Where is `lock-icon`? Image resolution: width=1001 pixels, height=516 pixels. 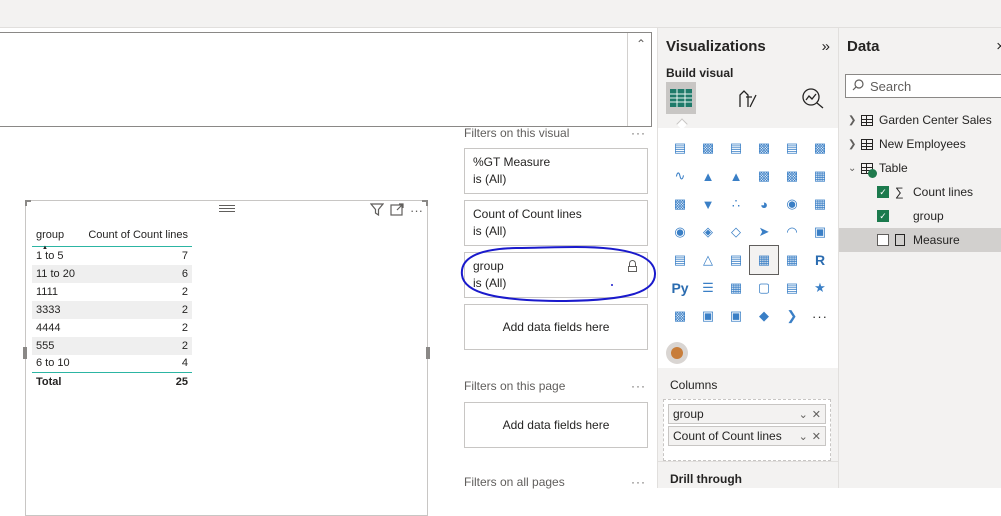
lock-icon is located at coordinates (632, 266).